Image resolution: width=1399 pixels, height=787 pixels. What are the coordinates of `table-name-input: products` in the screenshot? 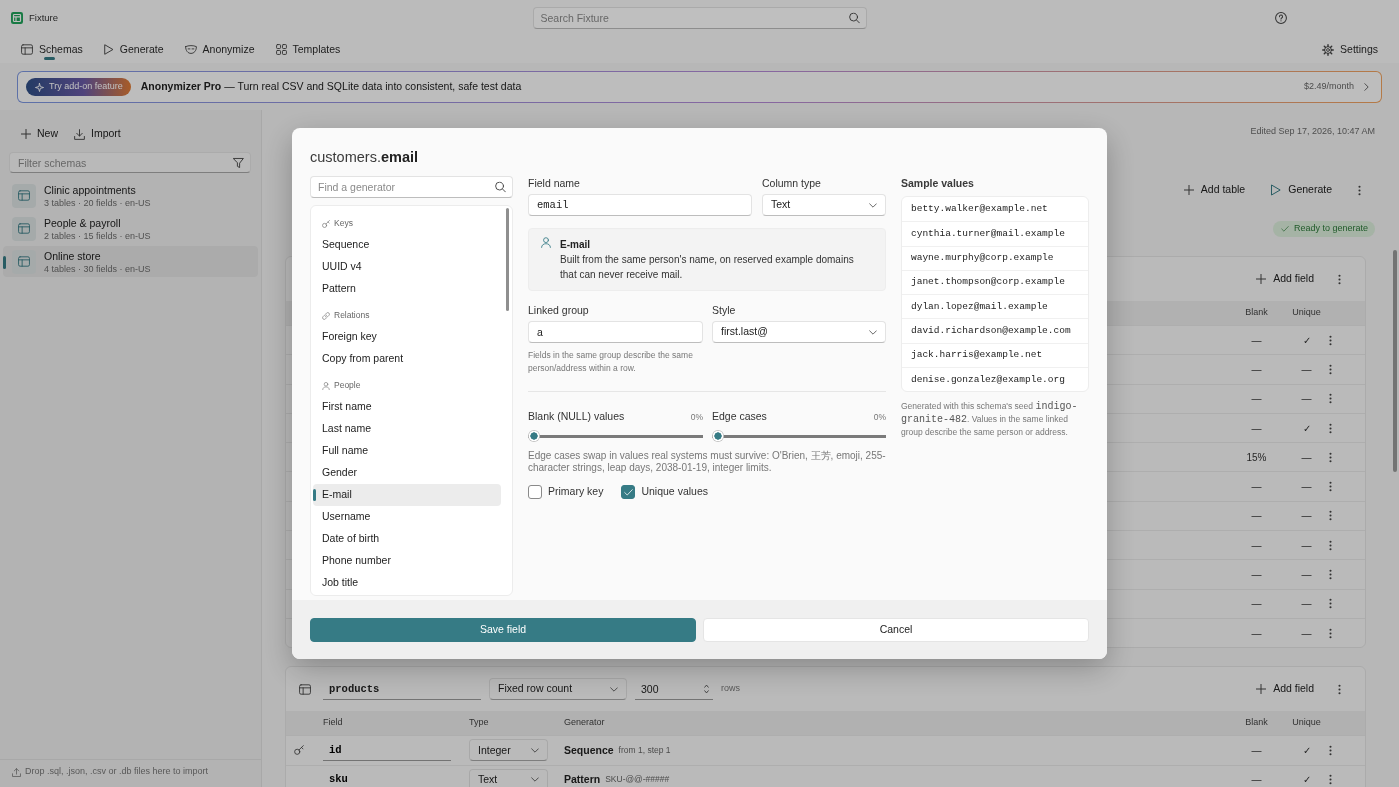 It's located at (402, 689).